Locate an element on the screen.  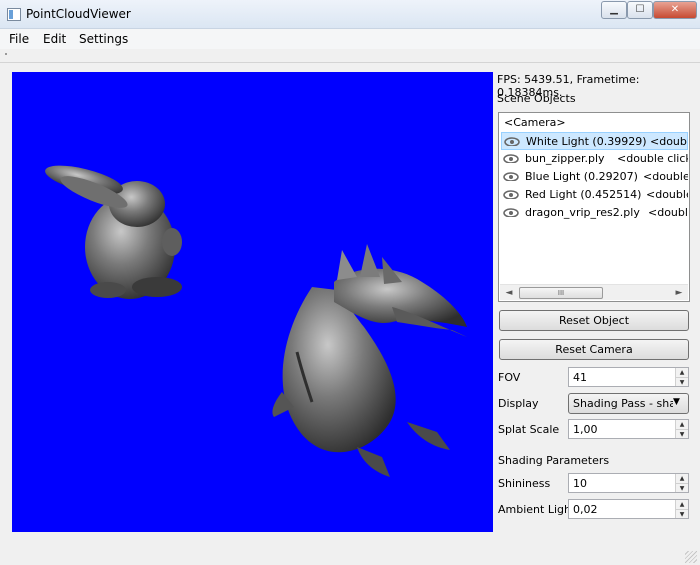
display-label: Display is located at coordinates (518, 403).